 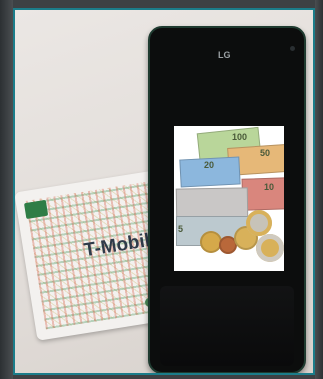 I want to click on denomination-20: 20, so click(x=209, y=165).